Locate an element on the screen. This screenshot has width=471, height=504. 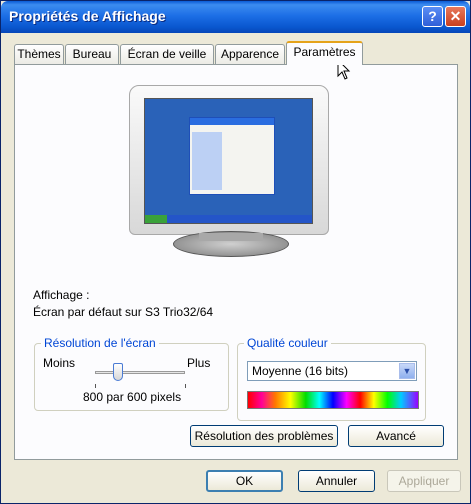
color-spectrum-bar is located at coordinates (333, 400).